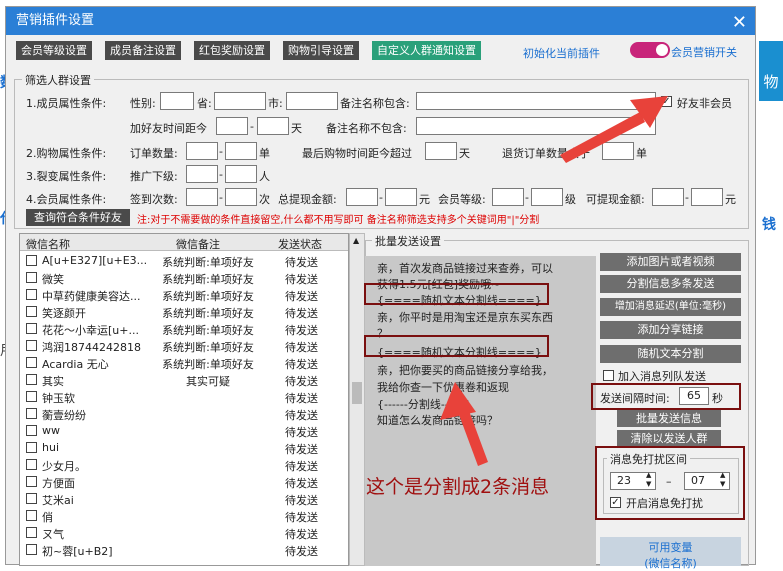 The width and height of the screenshot is (783, 571). I want to click on dnd-to-spin-icon: ▲ ▼, so click(722, 480).